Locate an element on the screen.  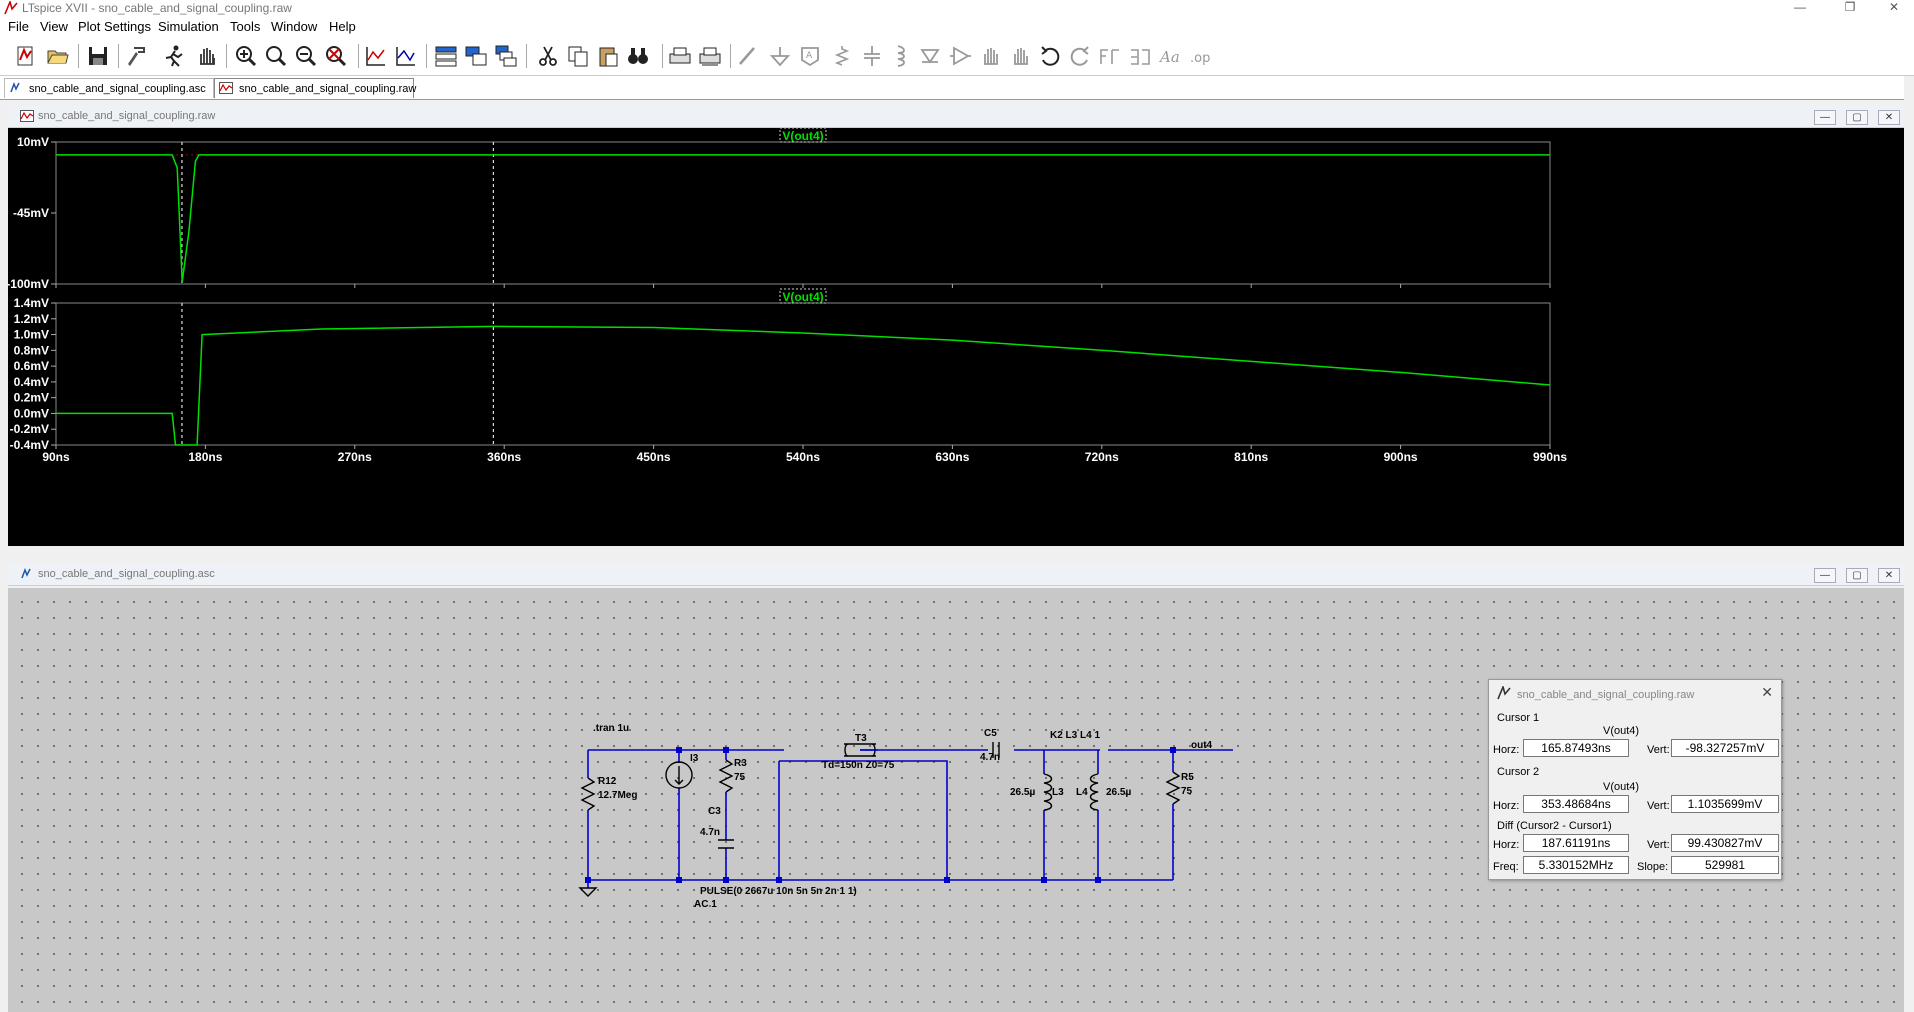
spice-directive-icon: .op is located at coordinates (1200, 56).